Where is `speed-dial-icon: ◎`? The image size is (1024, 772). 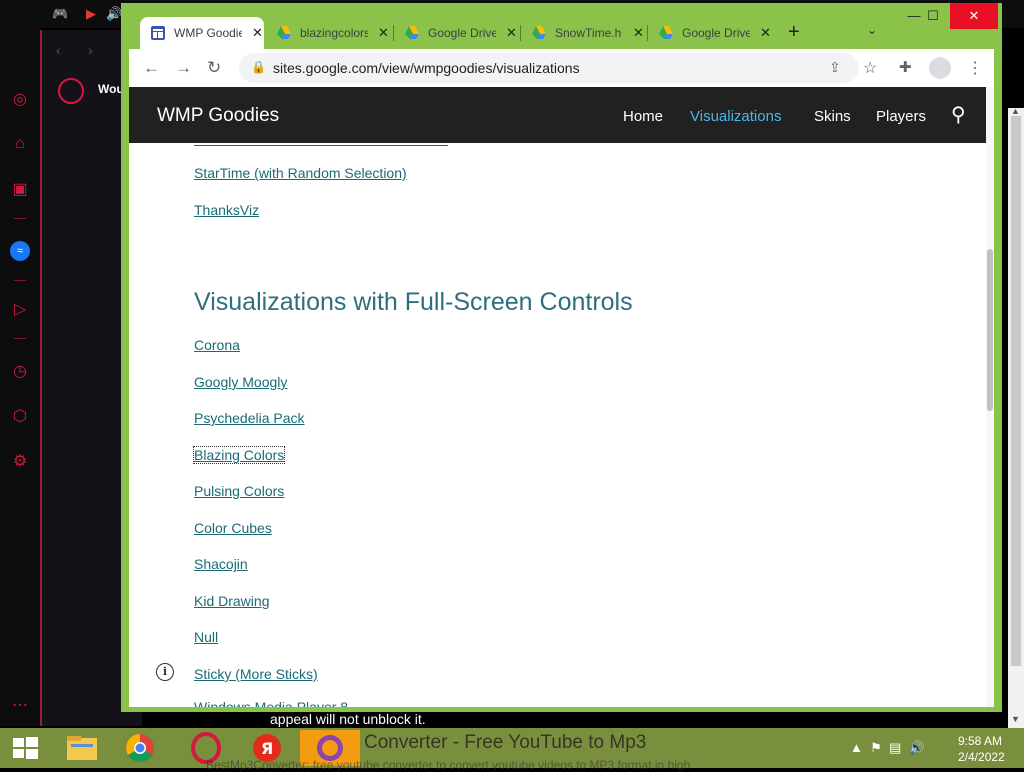
speed-dial-icon: ◎ is located at coordinates (20, 100).